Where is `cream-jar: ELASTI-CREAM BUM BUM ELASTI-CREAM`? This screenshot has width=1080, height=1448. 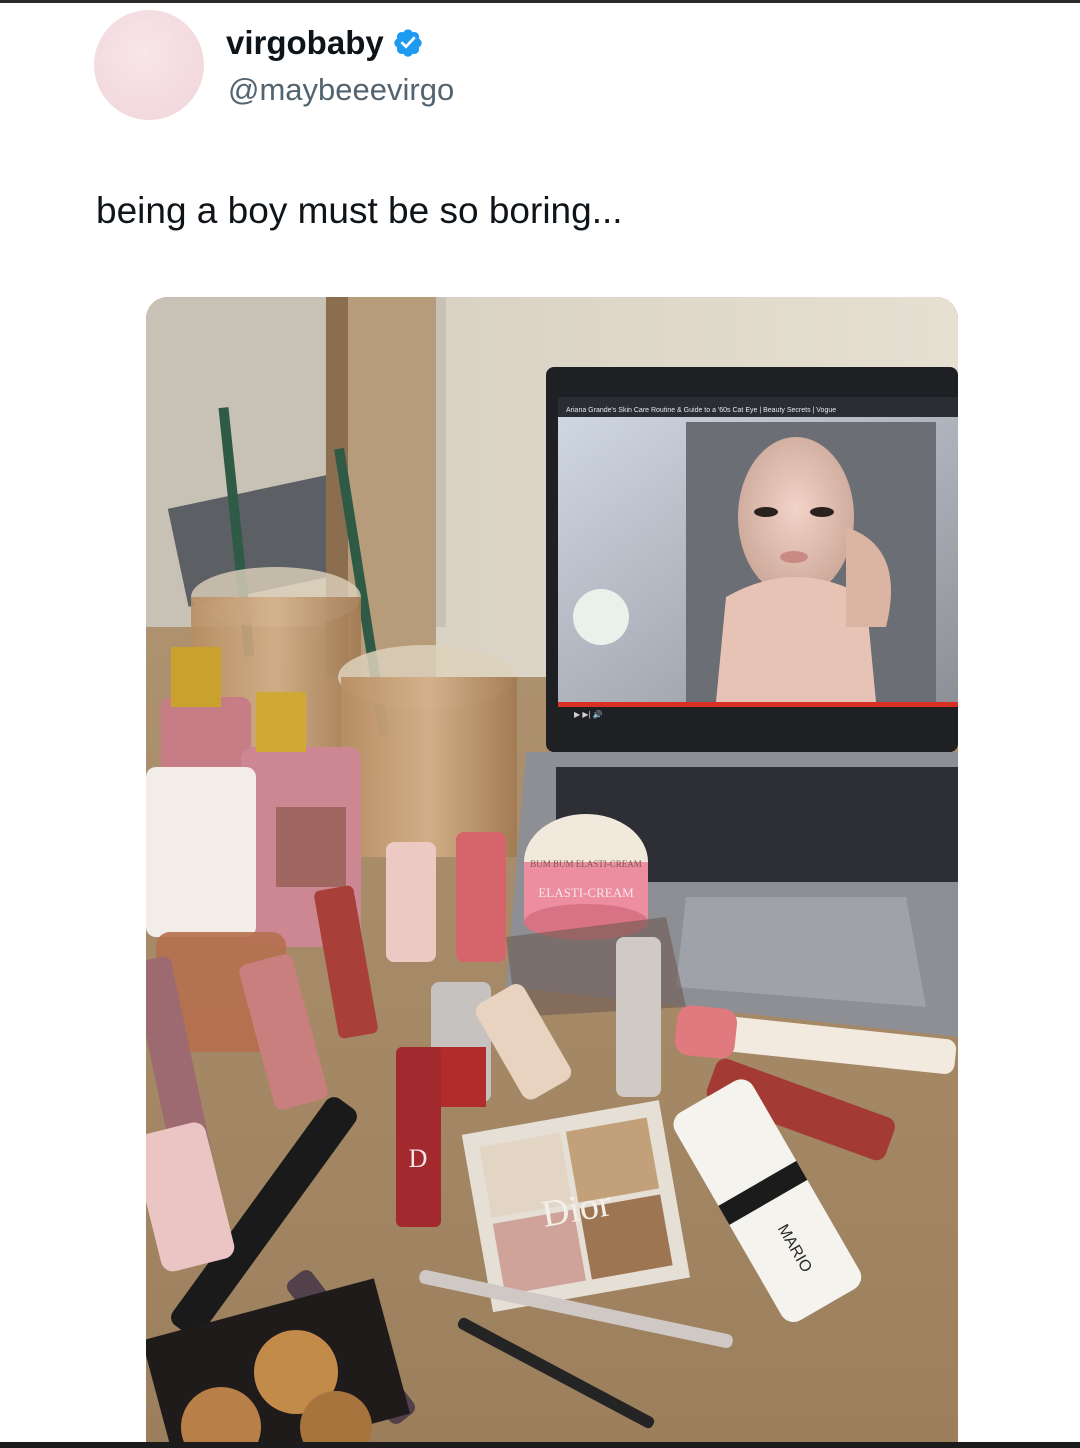 cream-jar: ELASTI-CREAM BUM BUM ELASTI-CREAM is located at coordinates (586, 877).